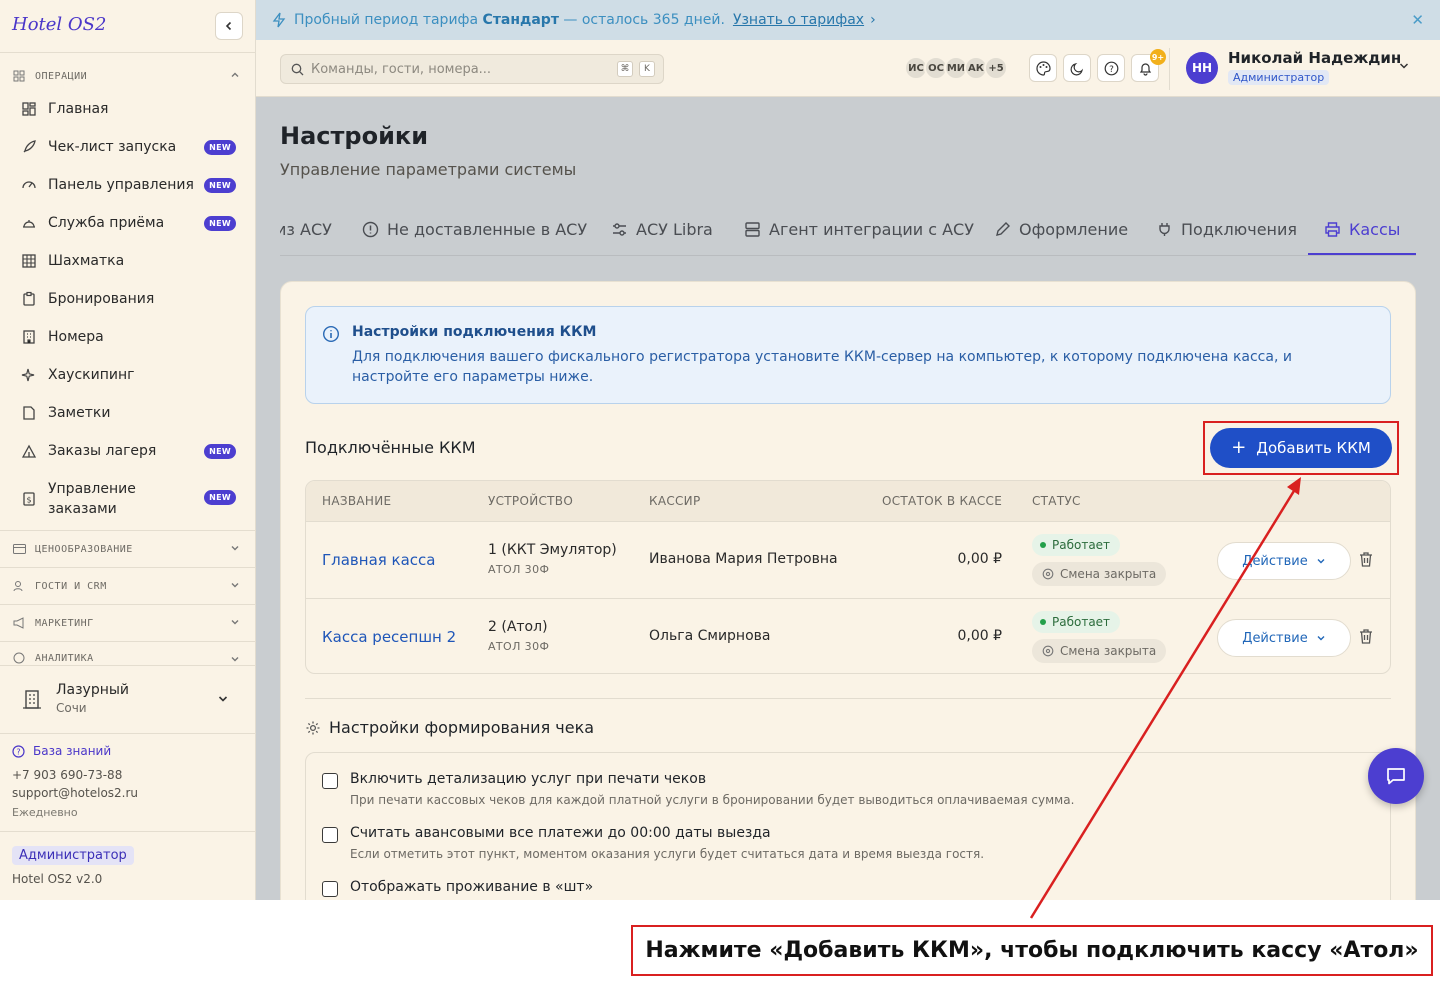  Describe the element at coordinates (306, 229) in the screenshot. I see `tab-import-asu: из АСУ` at that location.